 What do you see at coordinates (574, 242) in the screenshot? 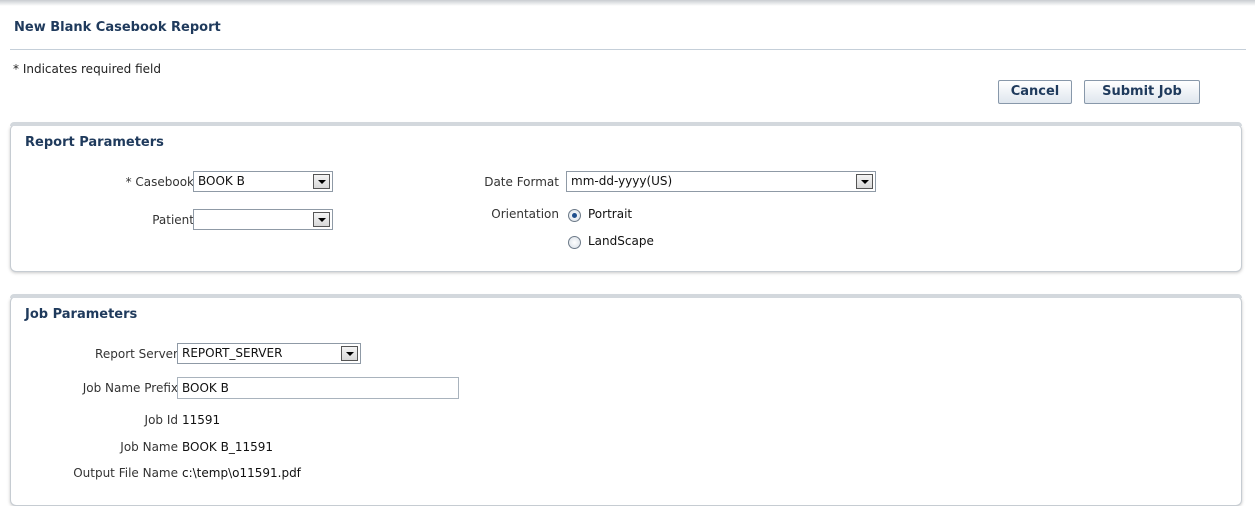
I see `landscape-radio` at bounding box center [574, 242].